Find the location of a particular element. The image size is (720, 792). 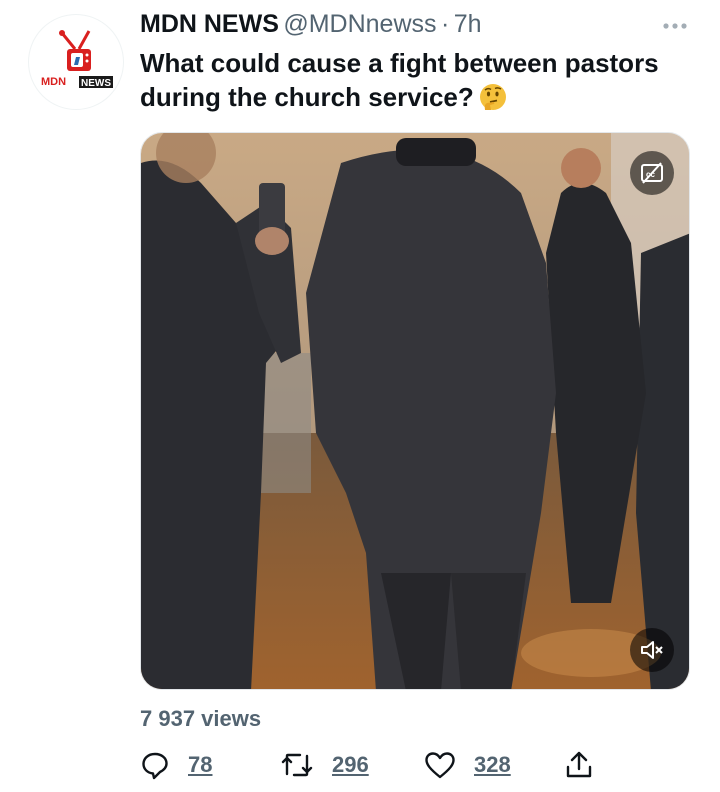

view-count: 7 937 views is located at coordinates (200, 719).